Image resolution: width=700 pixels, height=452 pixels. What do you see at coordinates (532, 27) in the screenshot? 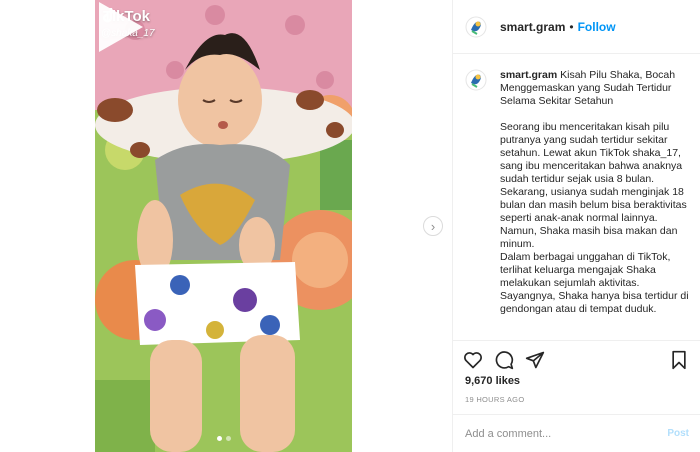
I see `header-username: smart.gram` at bounding box center [532, 27].